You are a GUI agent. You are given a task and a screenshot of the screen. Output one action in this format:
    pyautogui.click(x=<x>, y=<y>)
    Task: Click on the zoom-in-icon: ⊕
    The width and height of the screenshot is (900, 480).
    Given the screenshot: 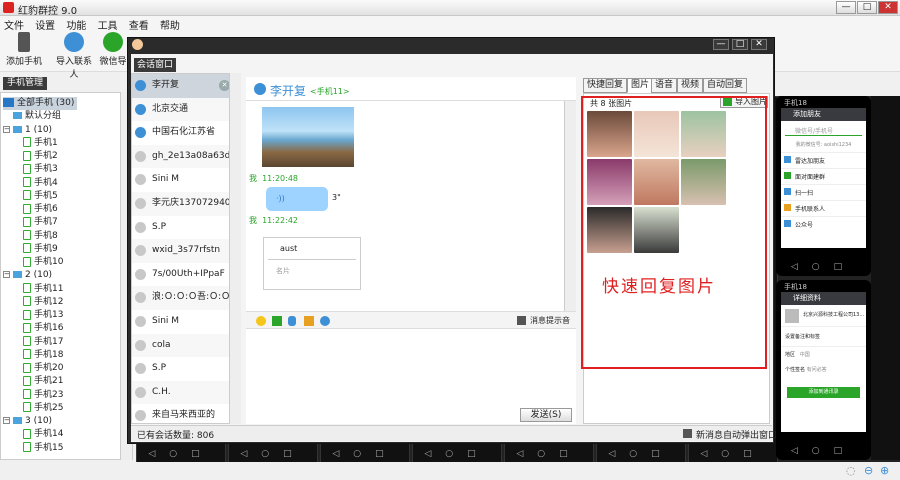 What is the action you would take?
    pyautogui.click(x=884, y=470)
    